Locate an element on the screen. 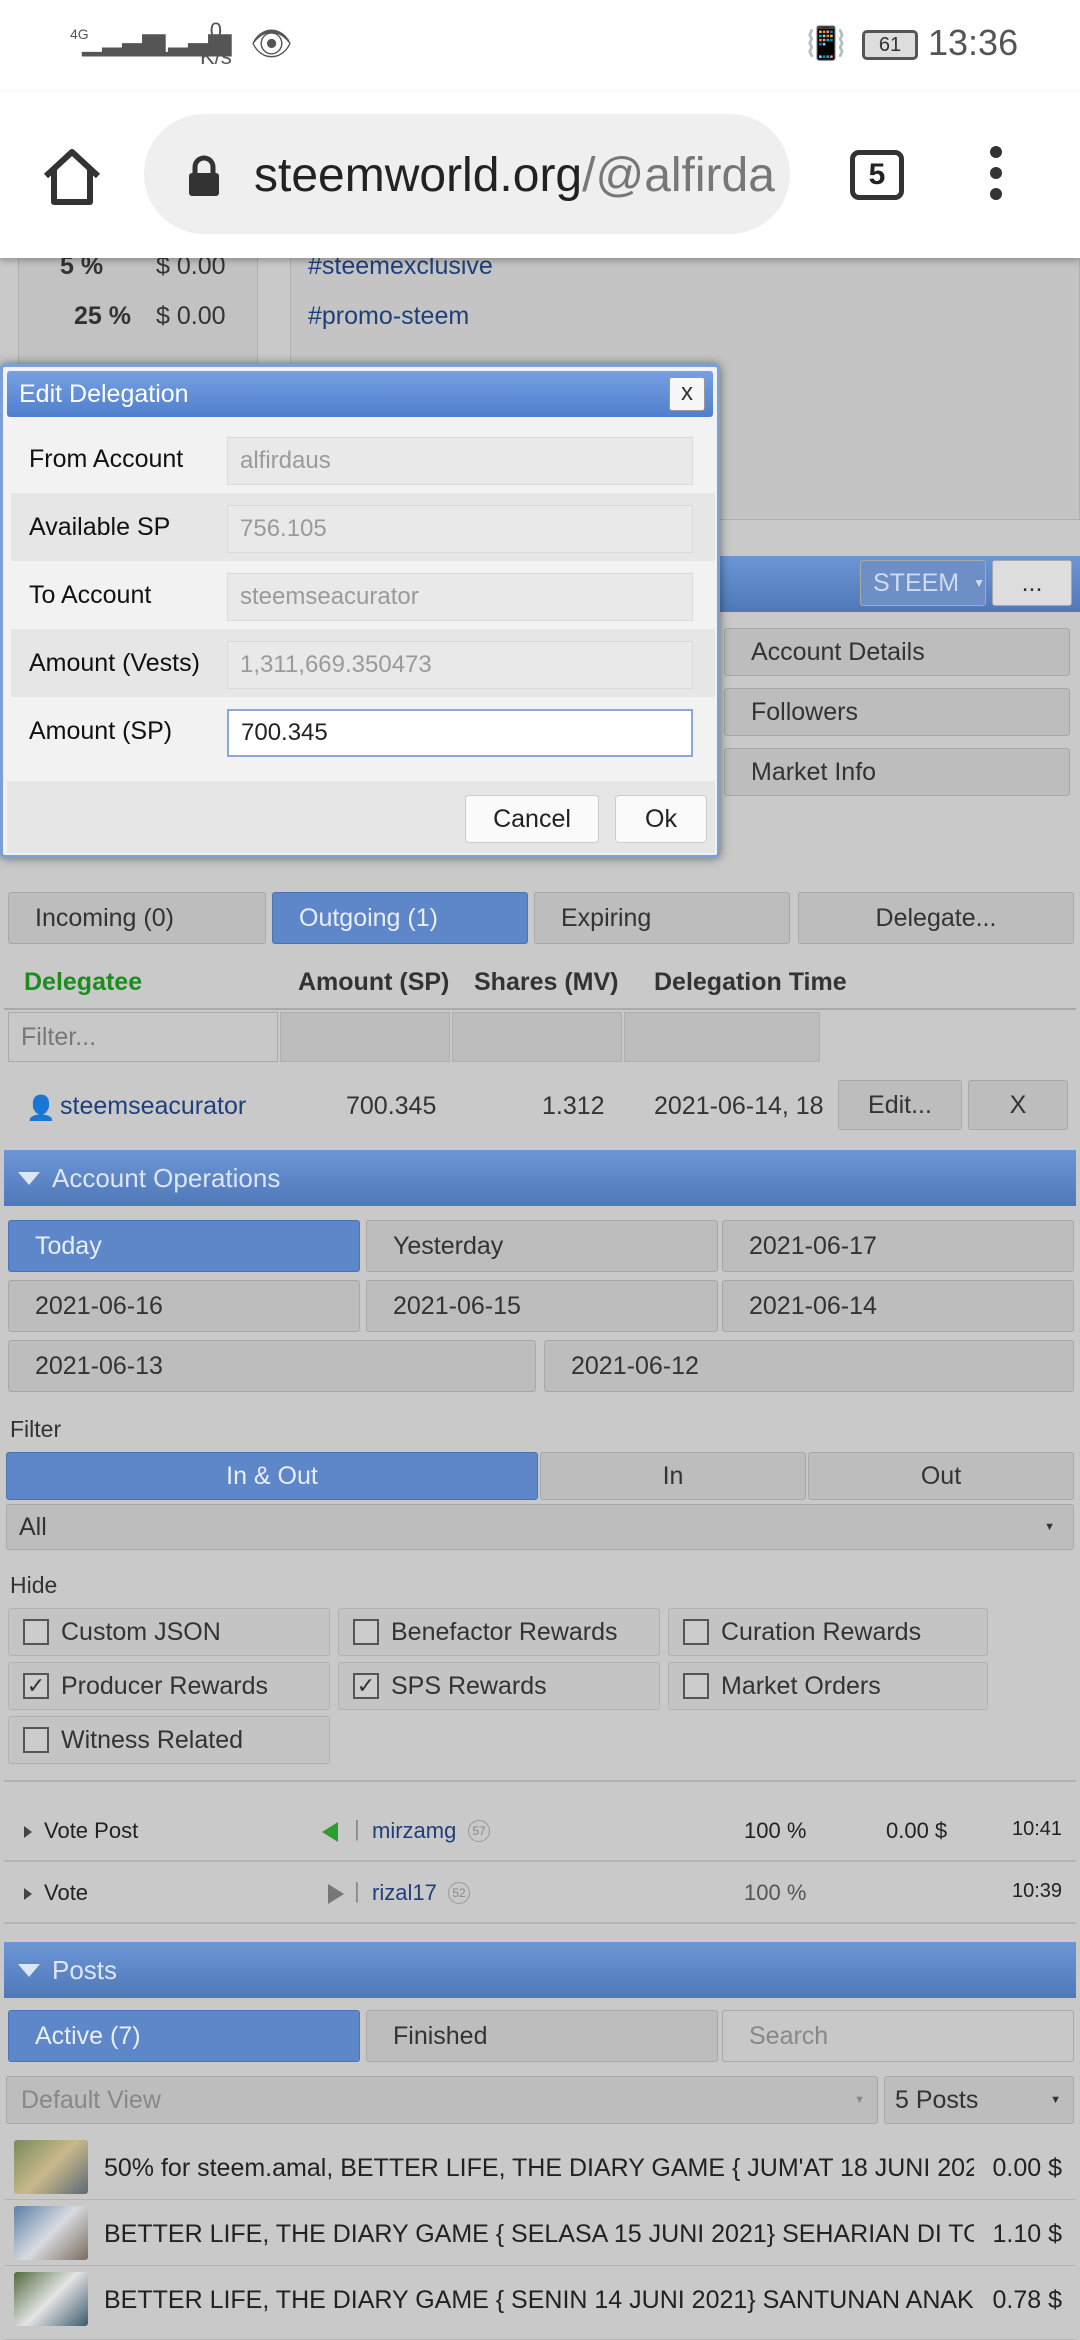  hide-option-market-orders: Market Orders is located at coordinates (828, 1686).